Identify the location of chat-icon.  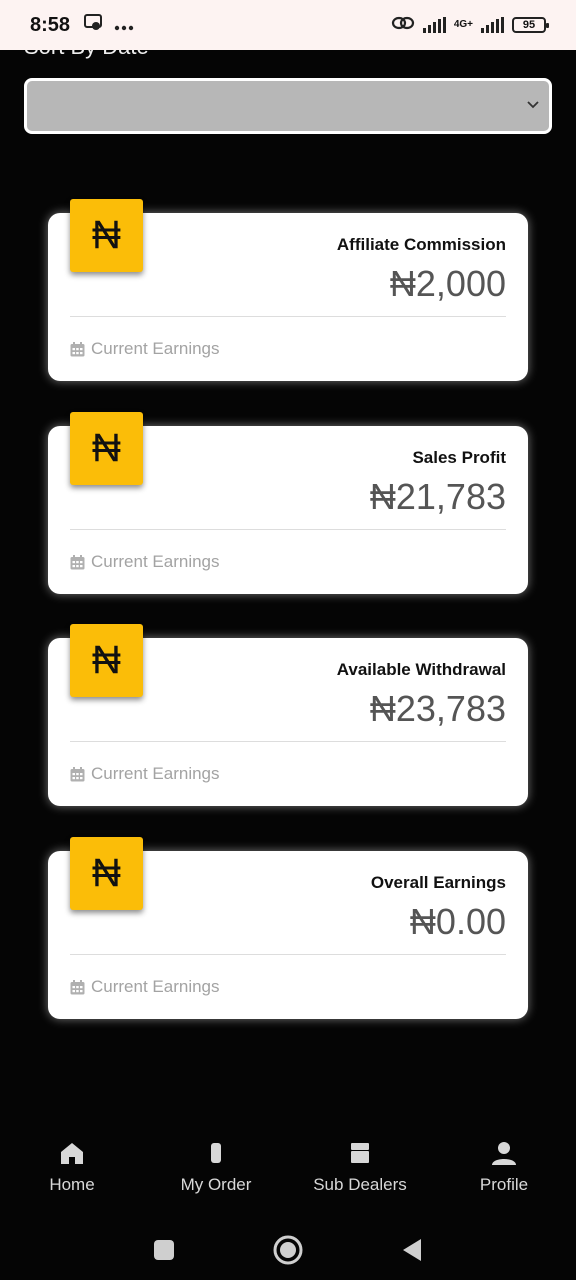
(94, 25).